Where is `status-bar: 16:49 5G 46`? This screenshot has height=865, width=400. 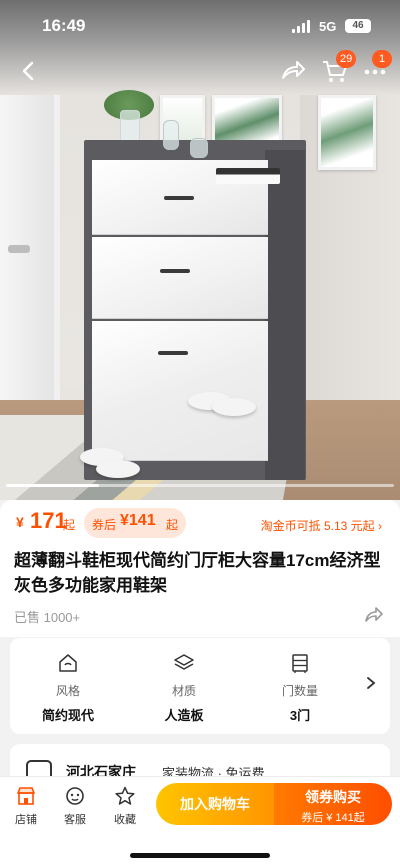
status-bar: 16:49 5G 46 is located at coordinates (200, 26).